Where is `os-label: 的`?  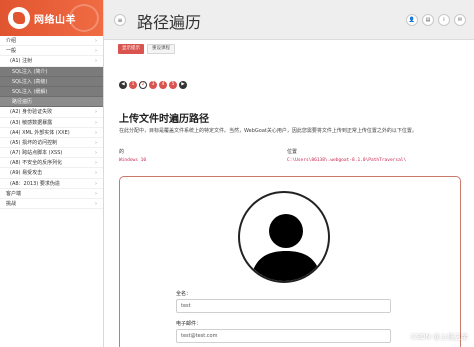
os-label: 的 is located at coordinates (122, 152).